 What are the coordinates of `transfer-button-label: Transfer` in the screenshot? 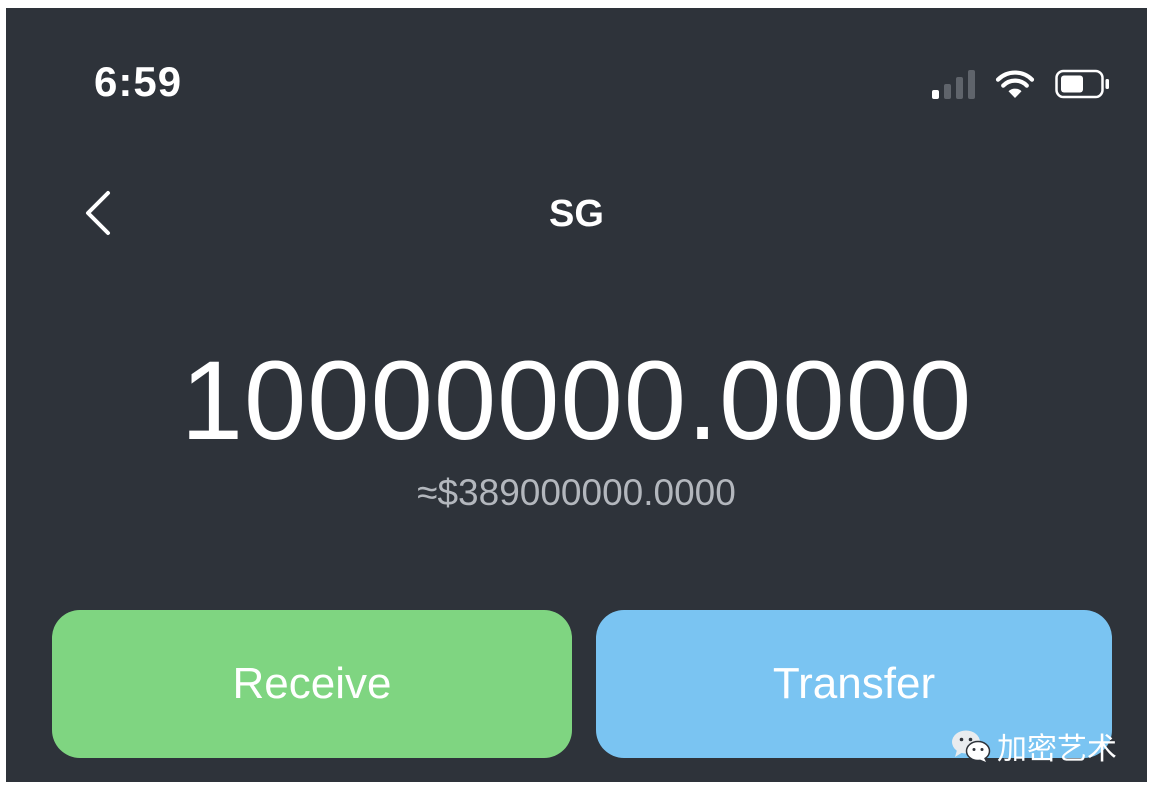 It's located at (854, 683).